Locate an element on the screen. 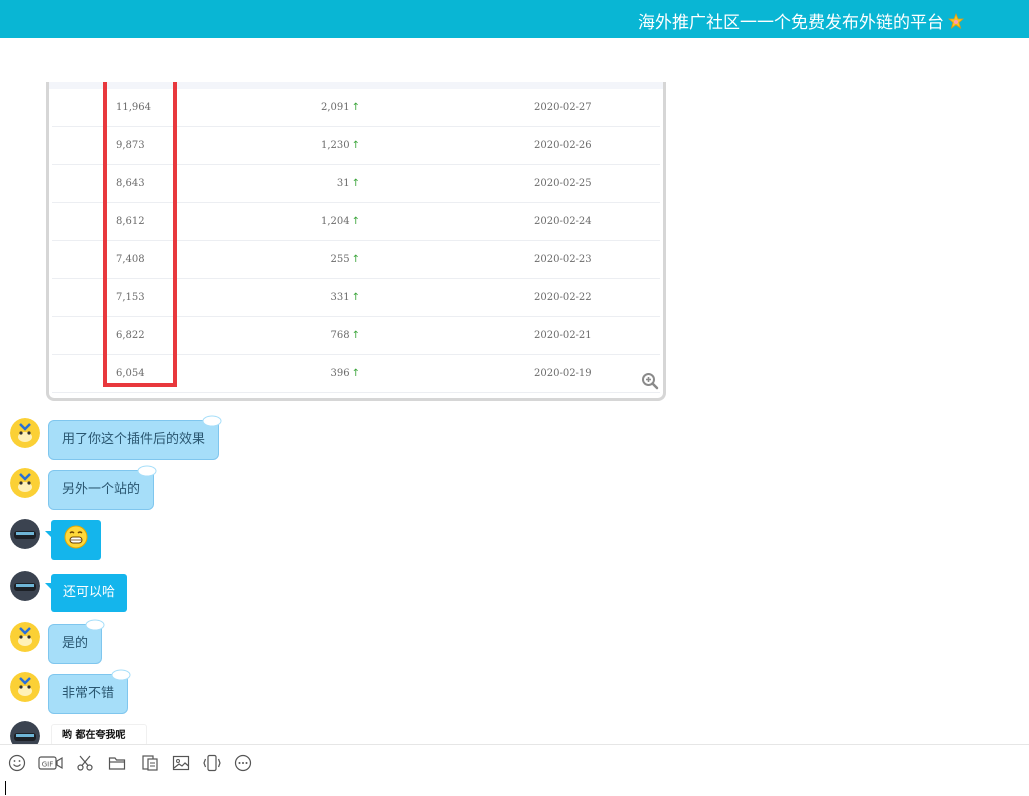 The image size is (1029, 796). delta-value: 396 is located at coordinates (340, 373).